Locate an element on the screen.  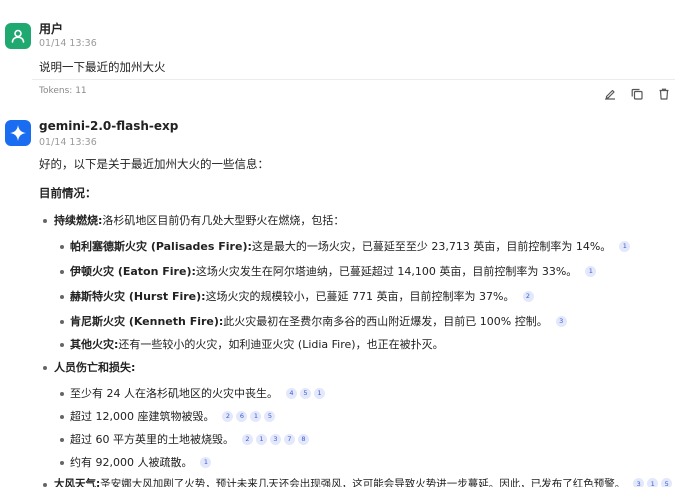
list-item-casualty: 约有 92,000 人被疏散。 1 is located at coordinates (141, 462).